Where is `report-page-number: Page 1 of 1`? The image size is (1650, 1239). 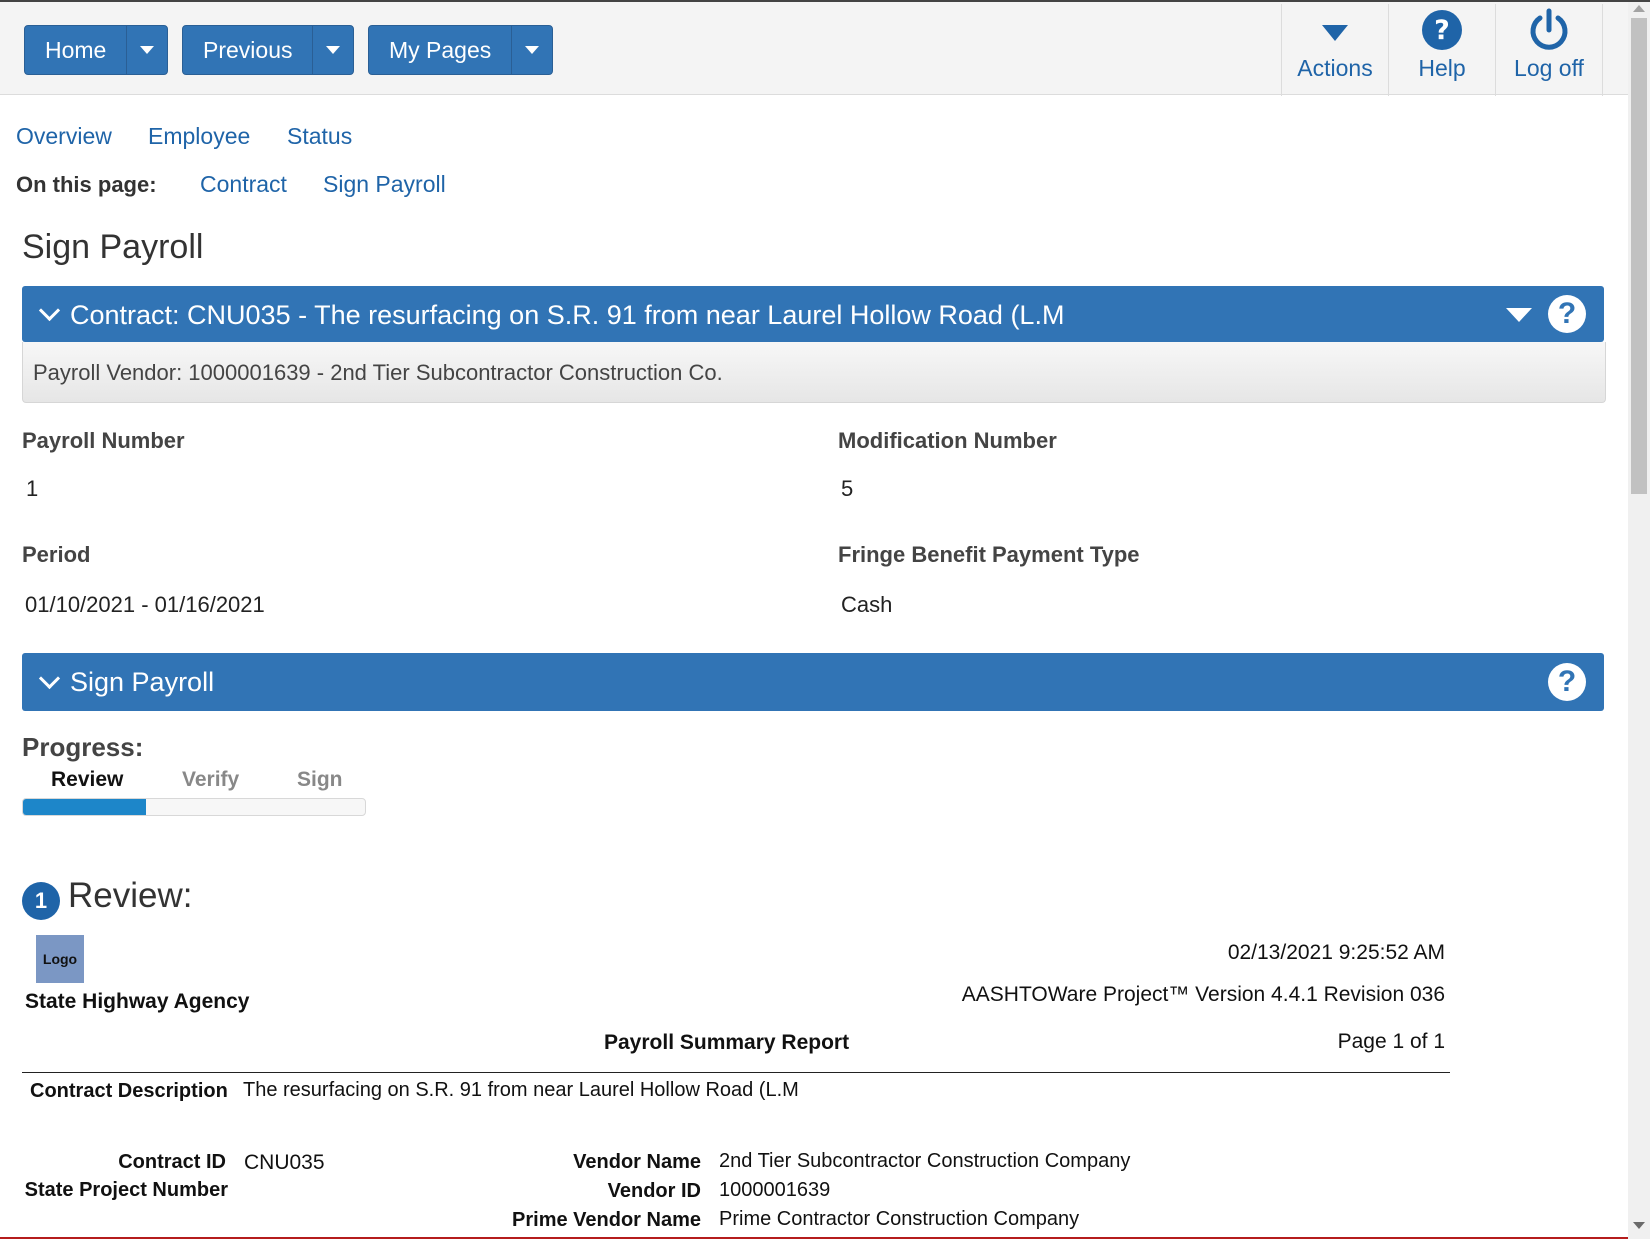
report-page-number: Page 1 of 1 is located at coordinates (1391, 1041).